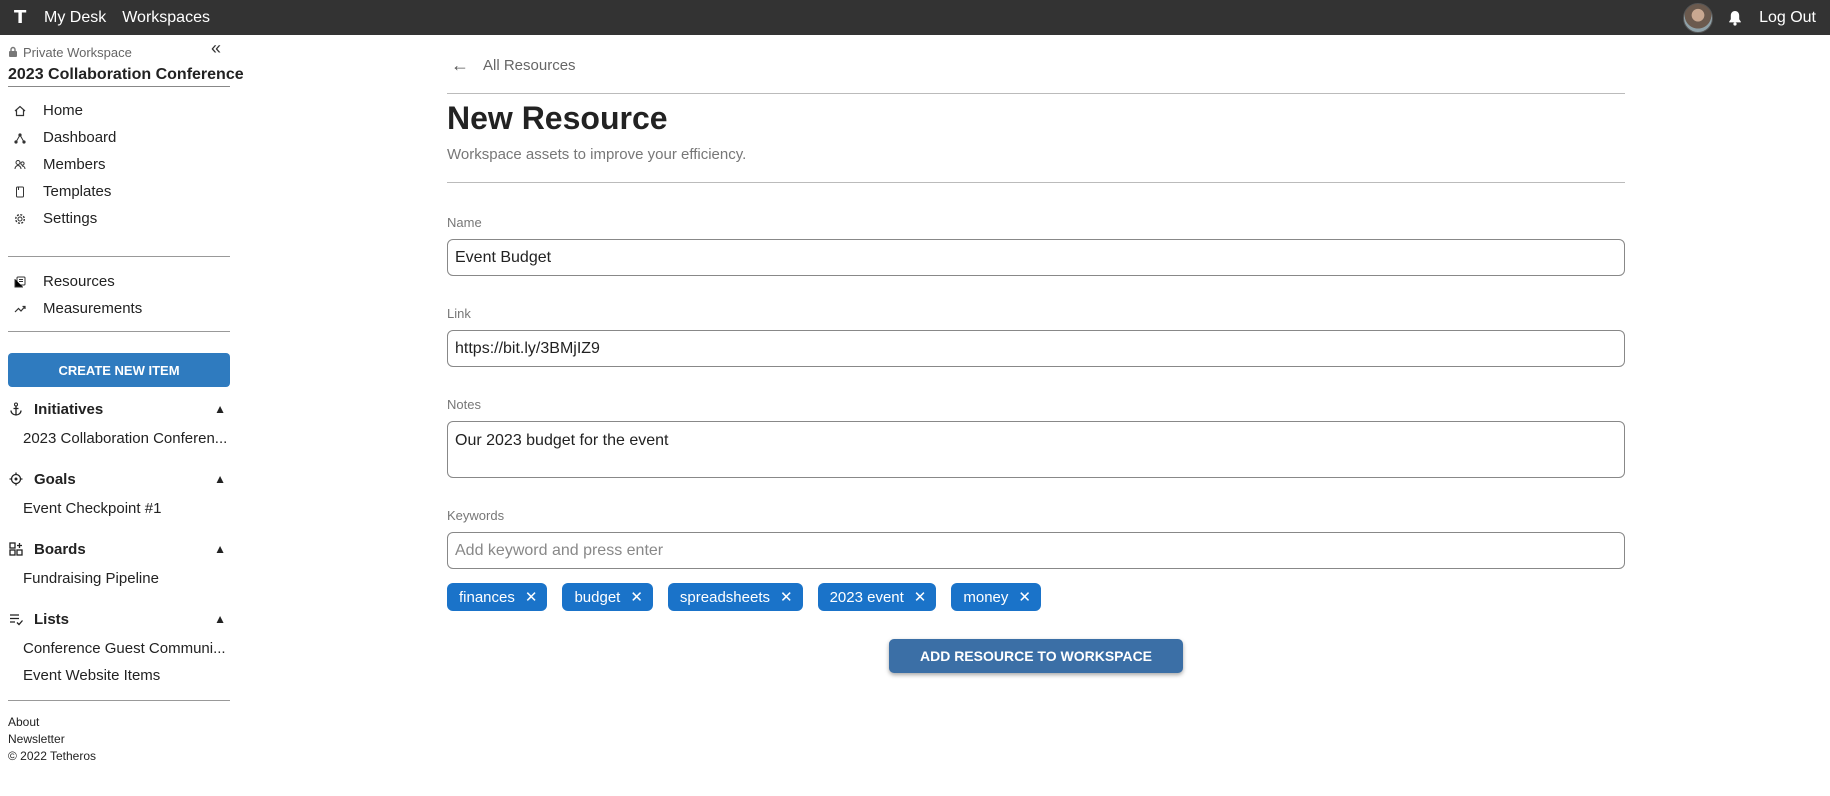  Describe the element at coordinates (124, 479) in the screenshot. I see `section-goals: Goals ▲` at that location.